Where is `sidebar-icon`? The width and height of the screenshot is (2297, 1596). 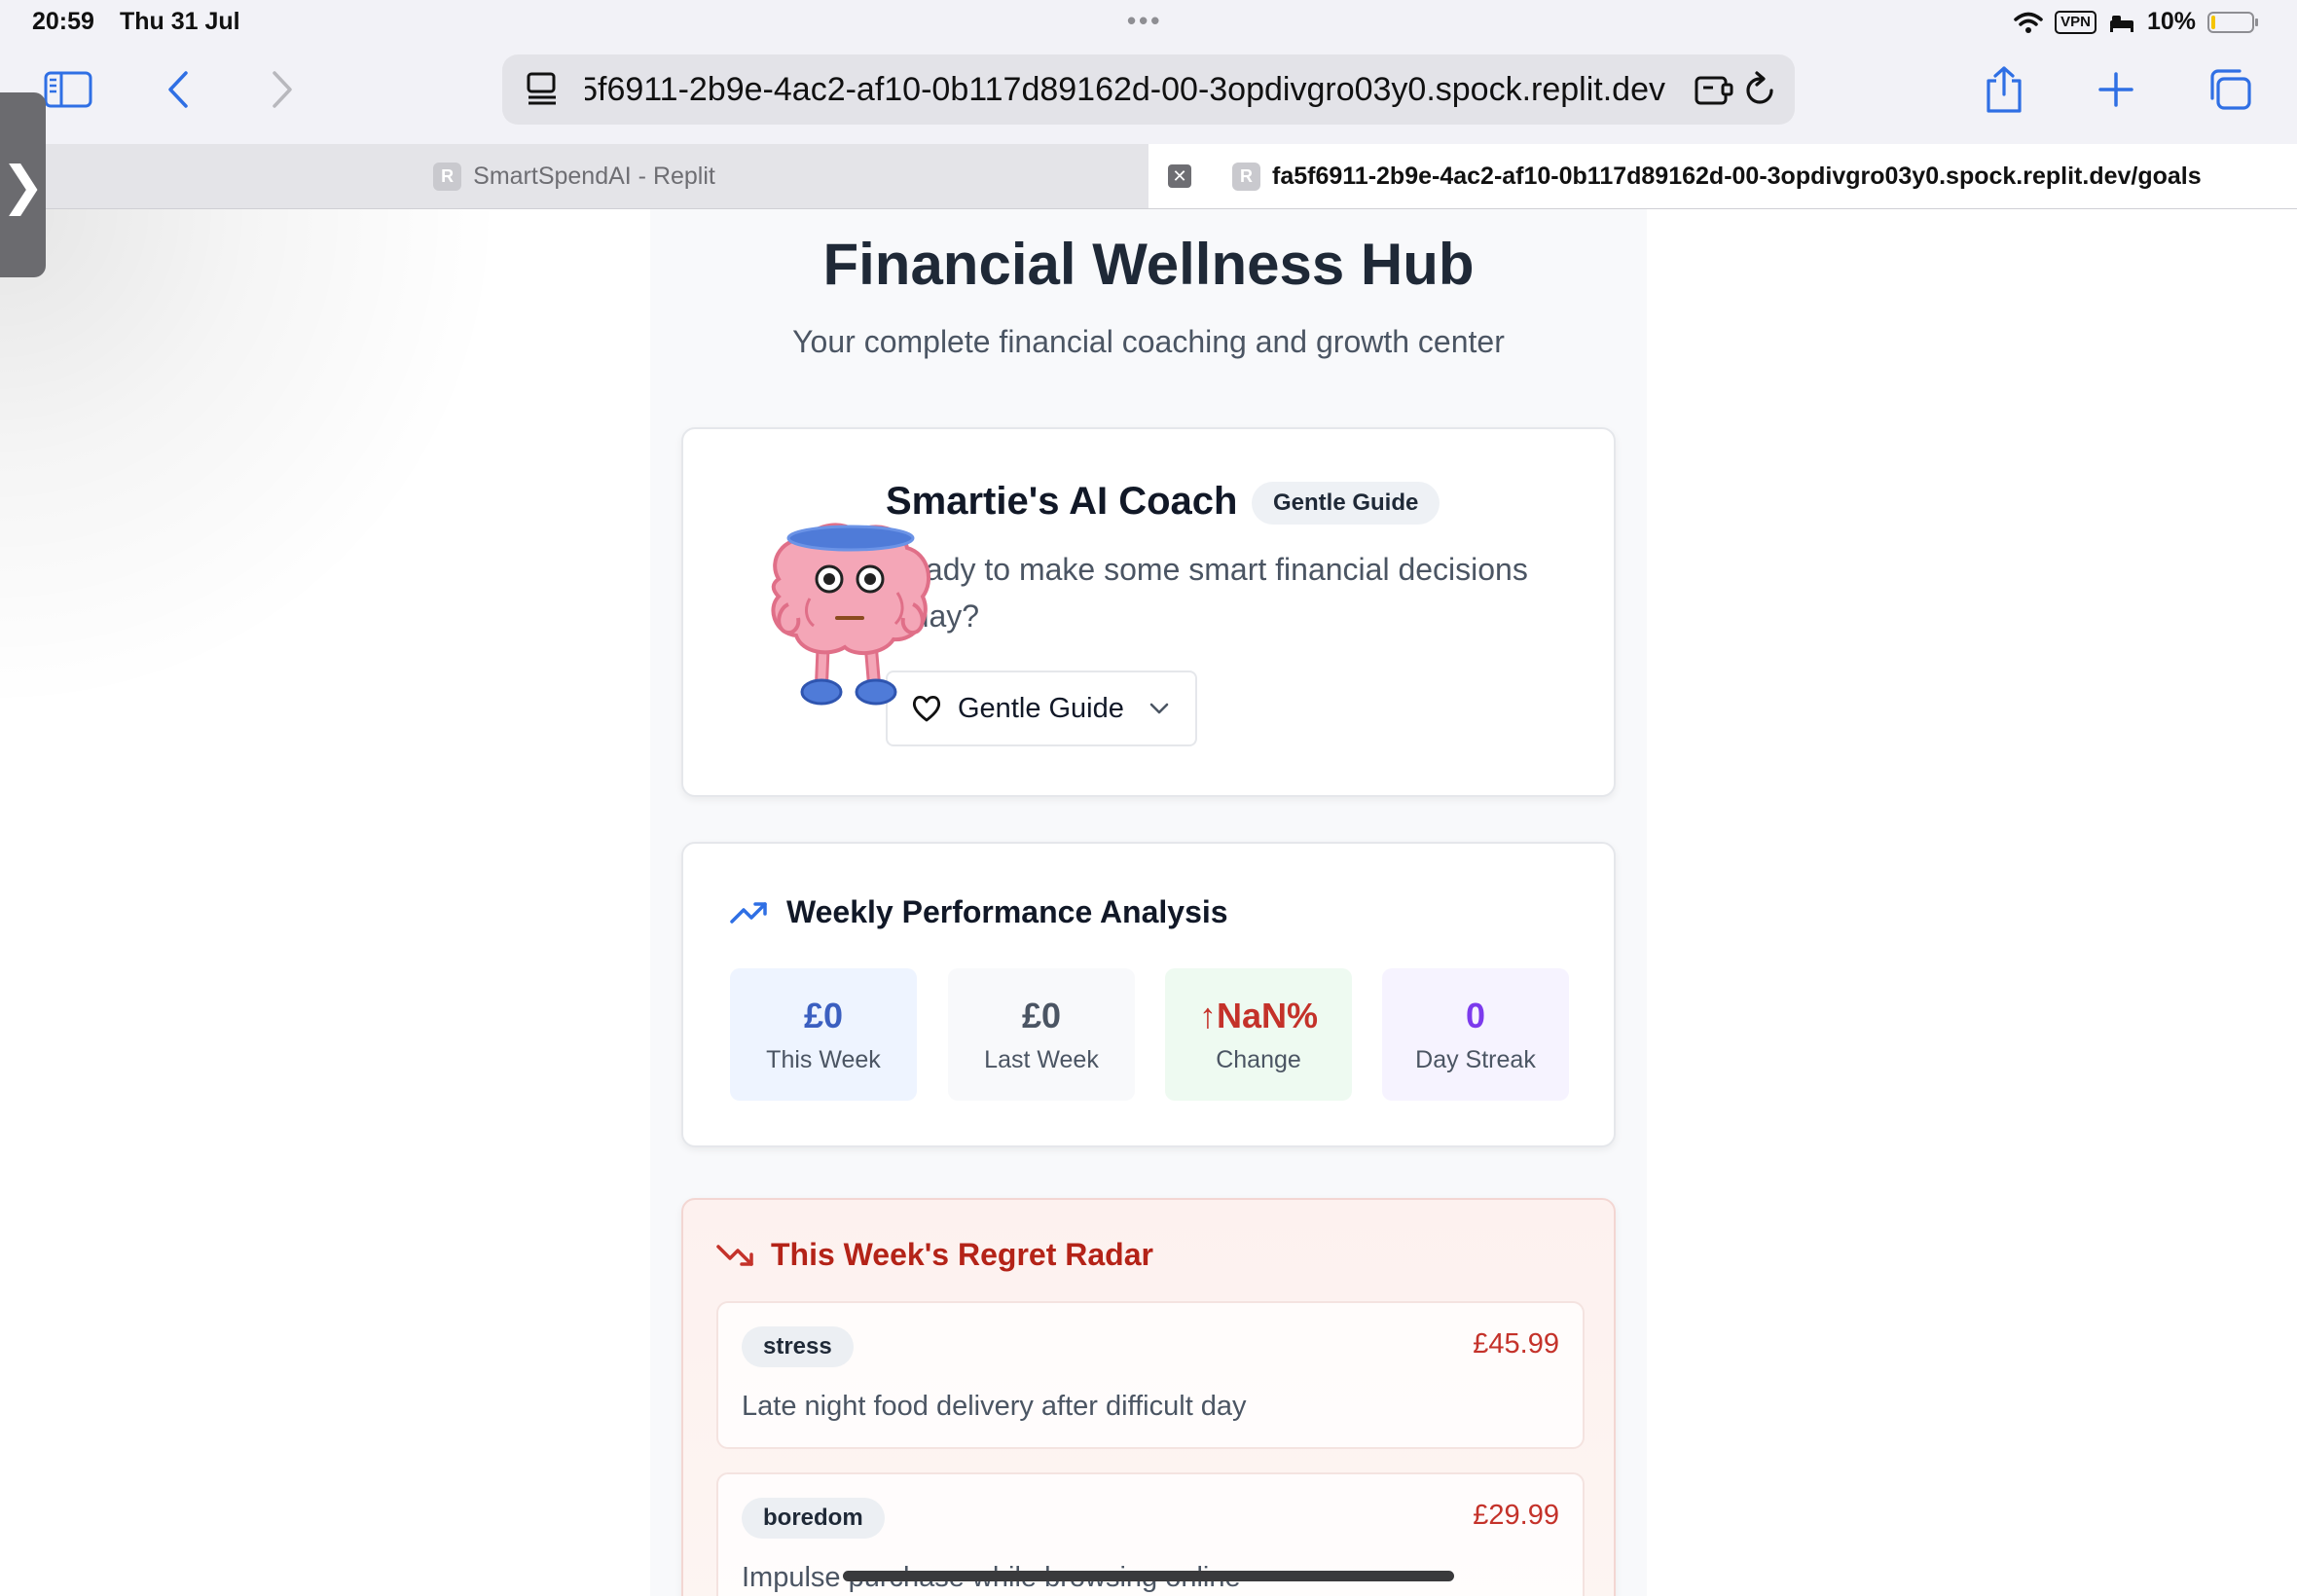 sidebar-icon is located at coordinates (68, 89).